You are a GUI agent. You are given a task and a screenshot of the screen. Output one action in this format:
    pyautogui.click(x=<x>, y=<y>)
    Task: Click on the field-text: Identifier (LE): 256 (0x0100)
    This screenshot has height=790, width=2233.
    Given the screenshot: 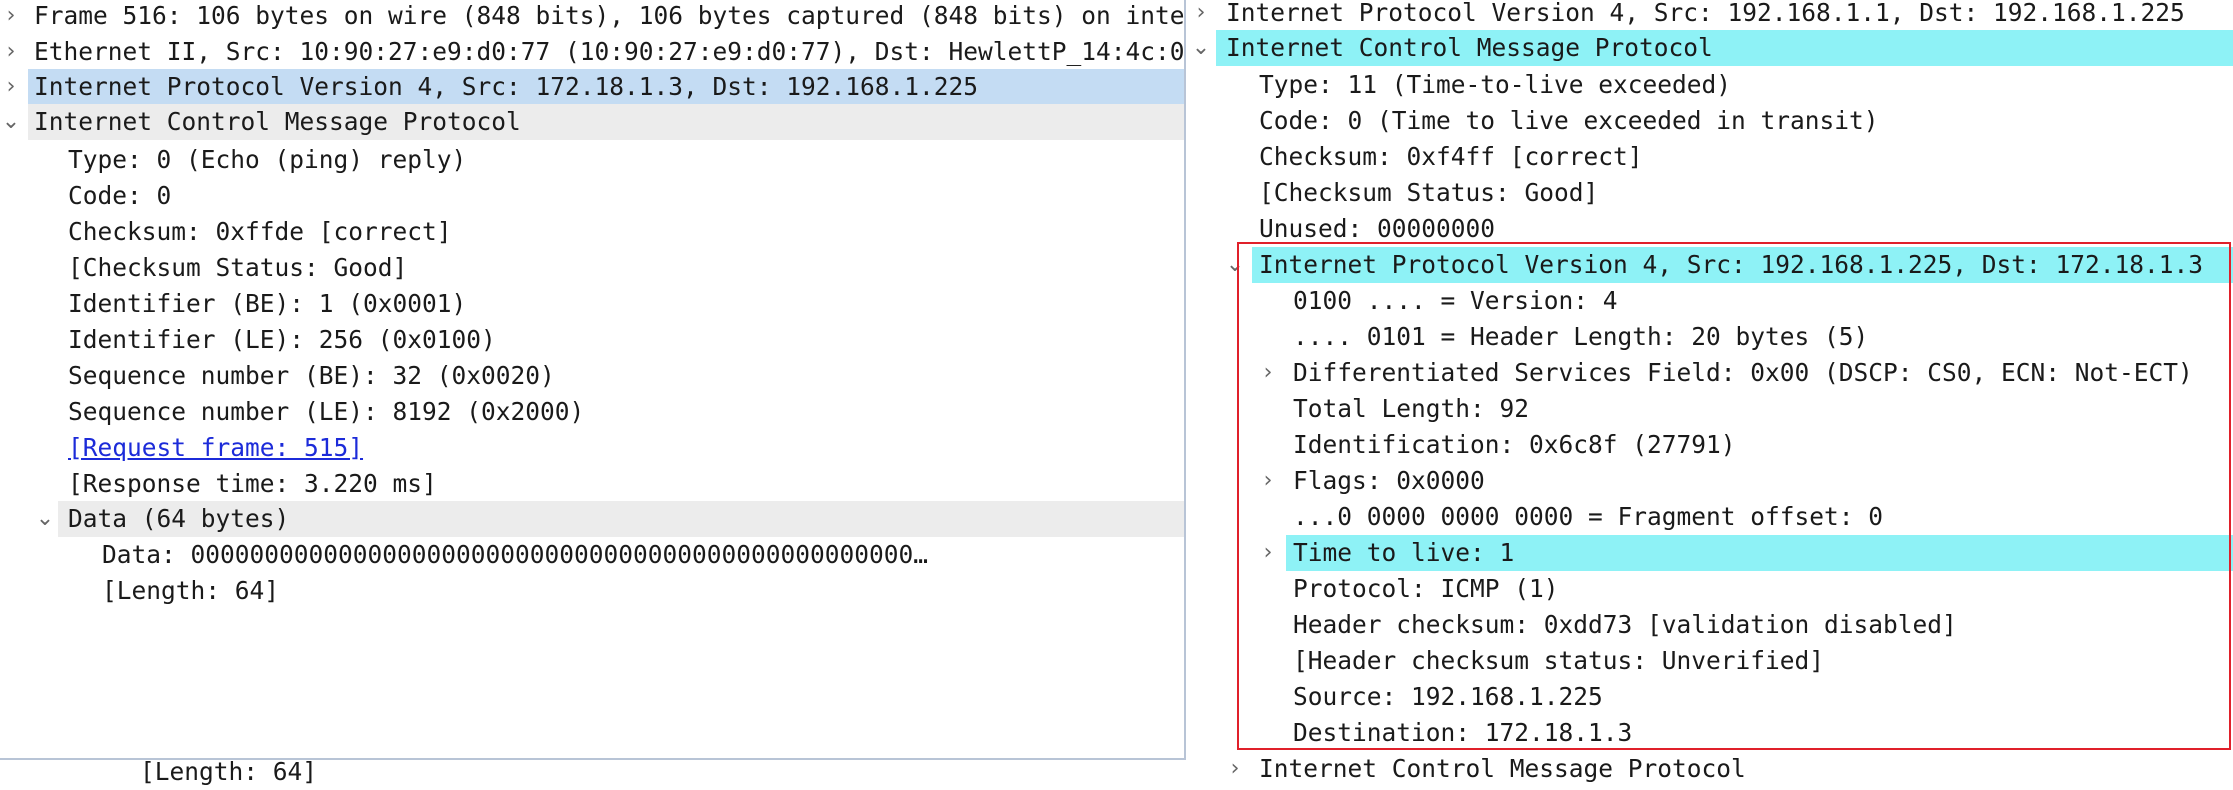 What is the action you would take?
    pyautogui.click(x=282, y=339)
    